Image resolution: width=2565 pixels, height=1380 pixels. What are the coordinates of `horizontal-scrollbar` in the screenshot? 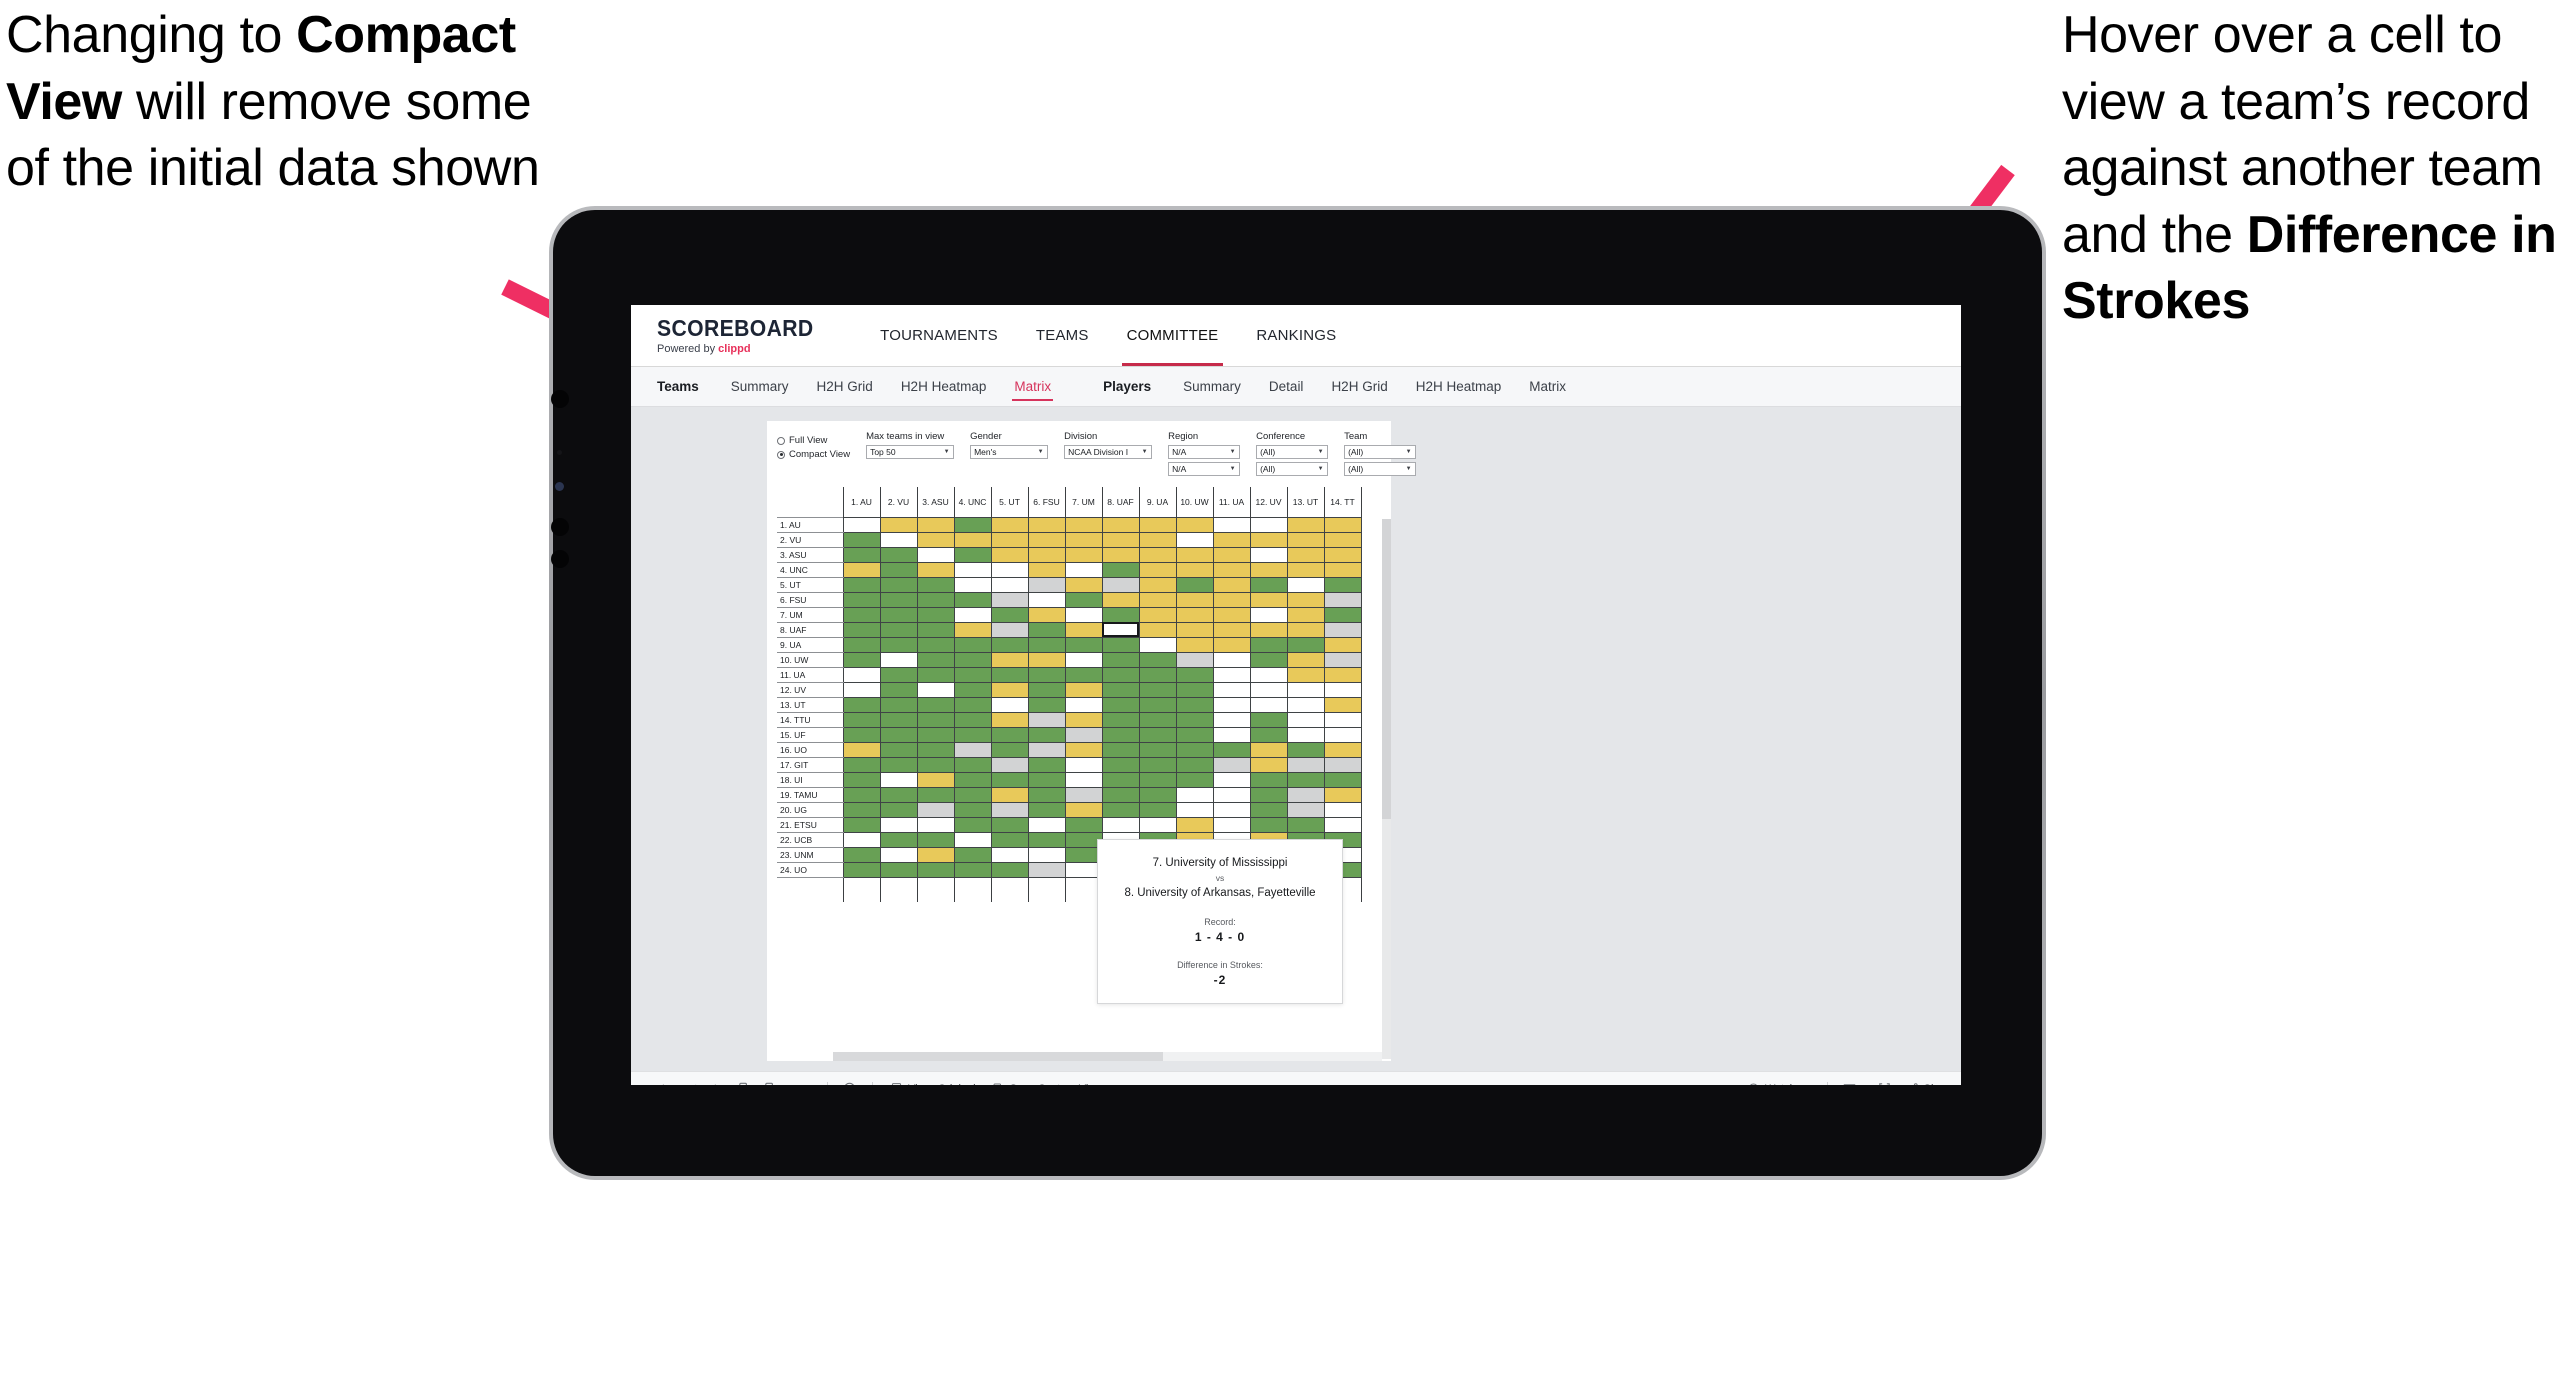 It's located at (1107, 1056).